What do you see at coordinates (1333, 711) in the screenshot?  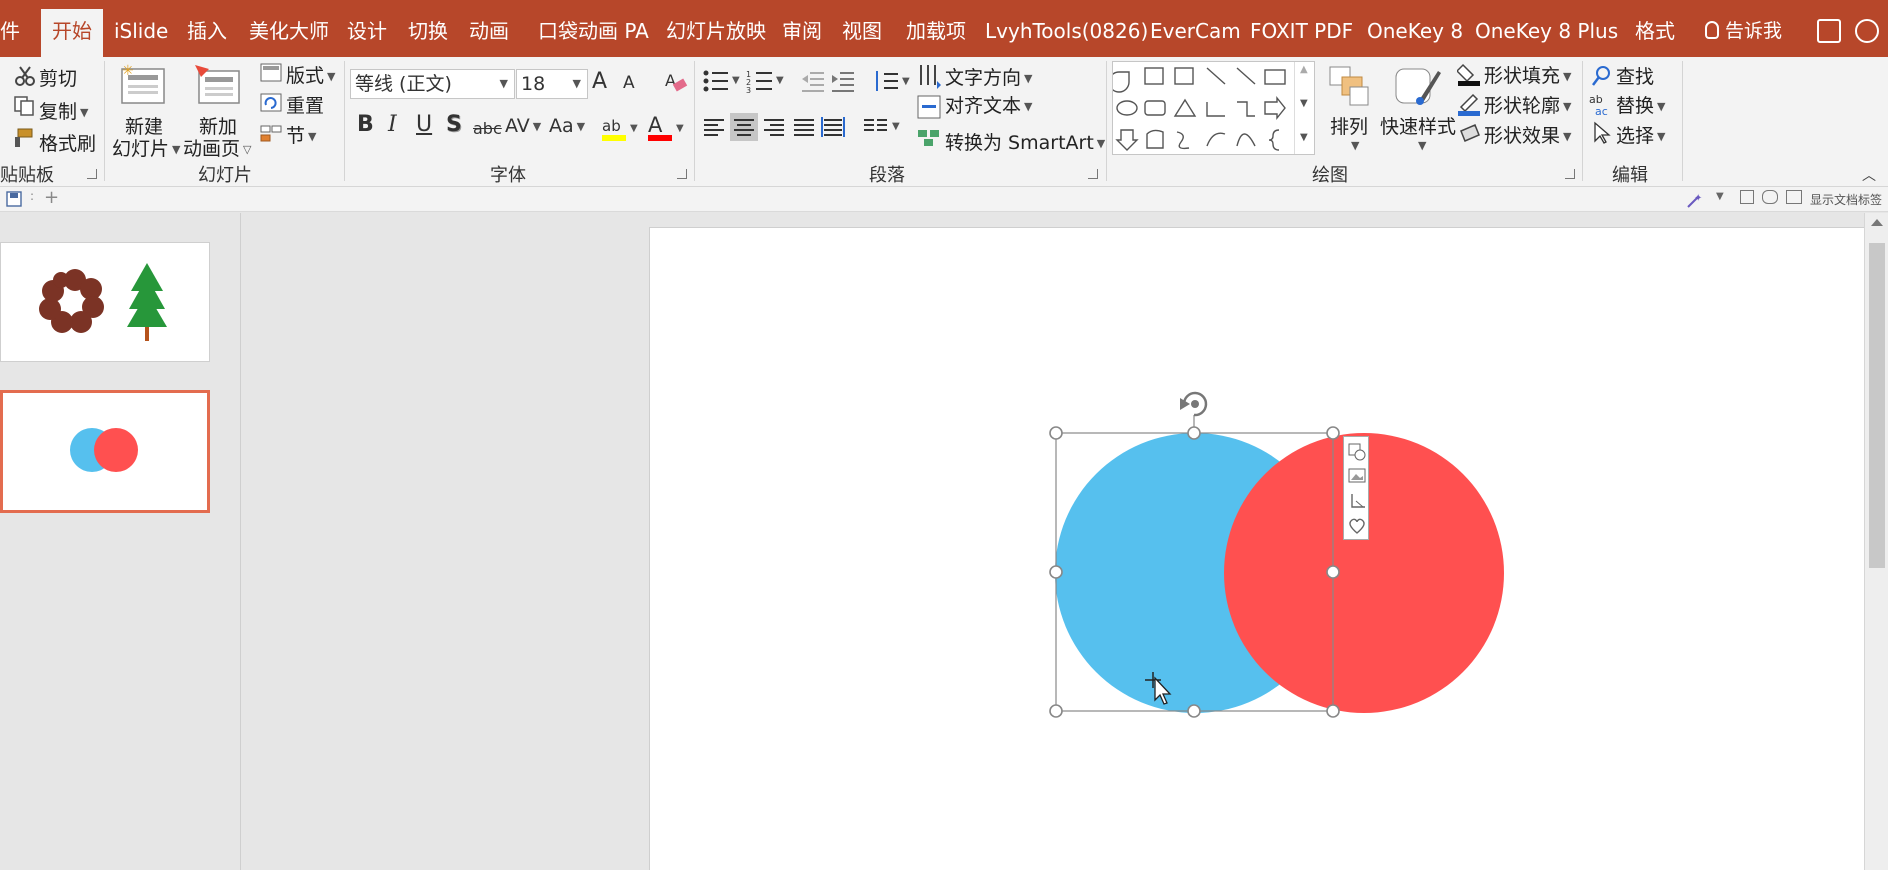 I see `resize-handle-br` at bounding box center [1333, 711].